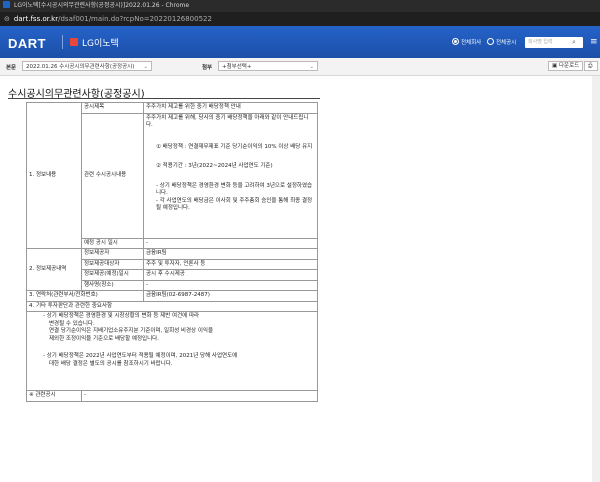  What do you see at coordinates (455, 41) in the screenshot?
I see `radio-checked-icon` at bounding box center [455, 41].